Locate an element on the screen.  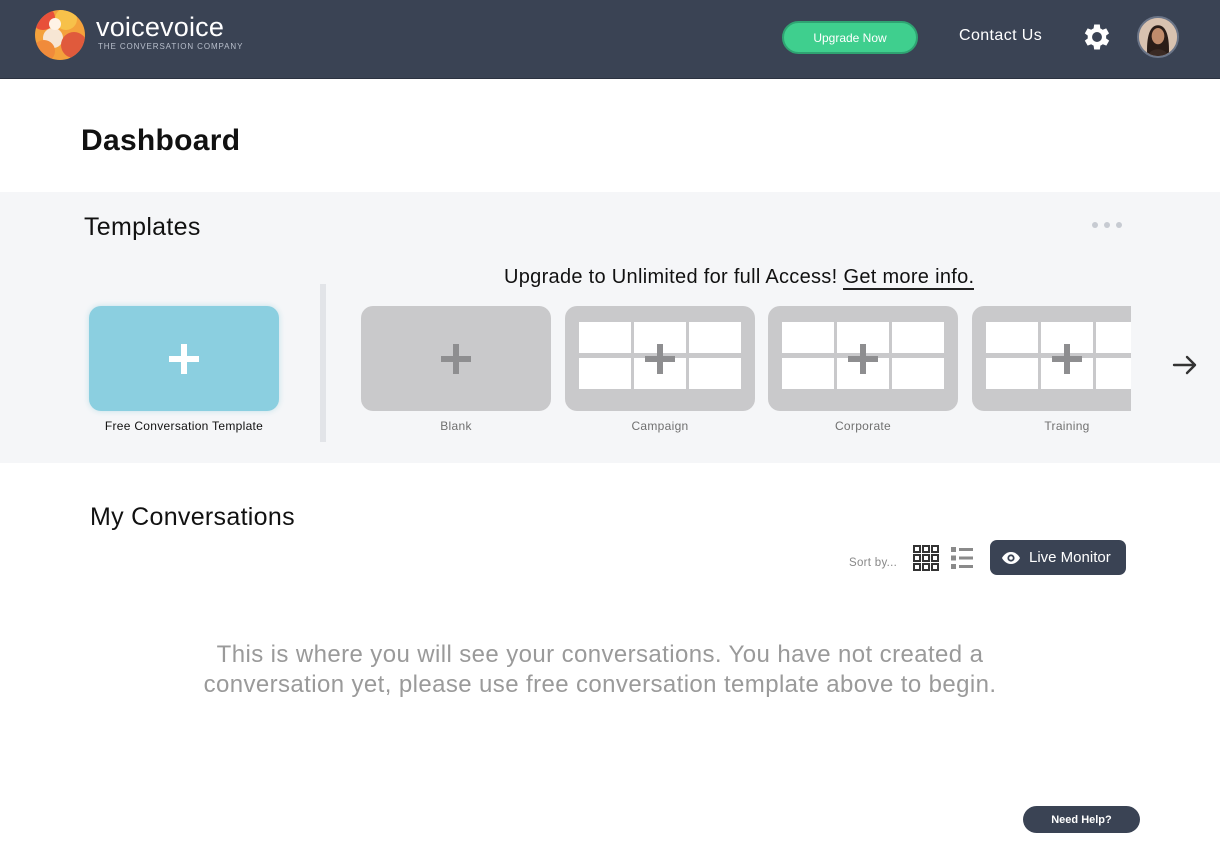
template-label-campaign: Campaign is located at coordinates (660, 426).